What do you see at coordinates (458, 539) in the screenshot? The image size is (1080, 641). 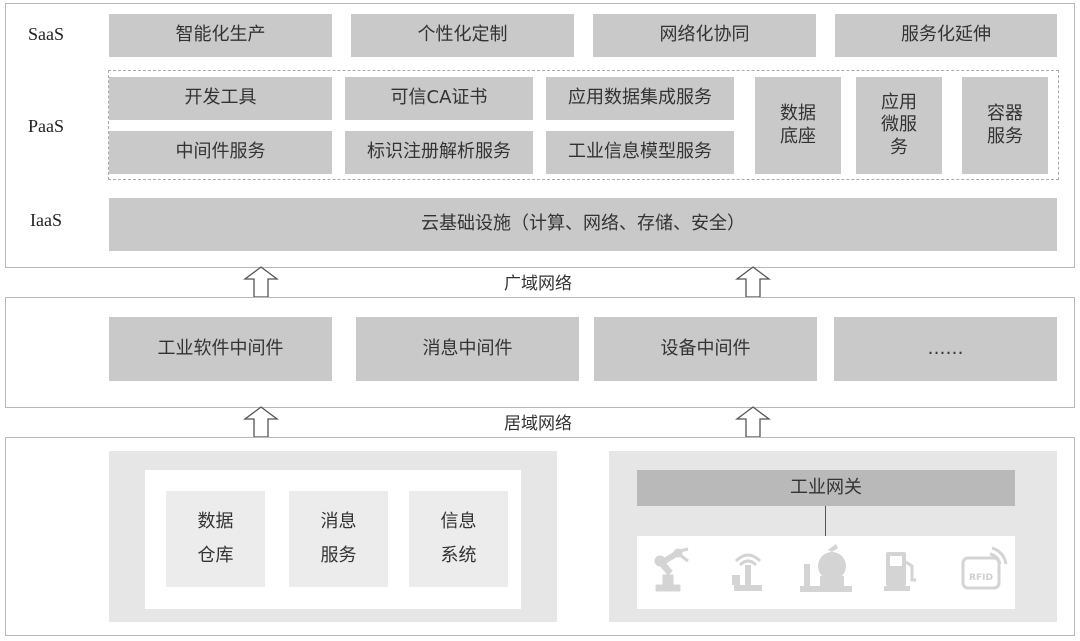 I see `info-system-tile: 信息 系统` at bounding box center [458, 539].